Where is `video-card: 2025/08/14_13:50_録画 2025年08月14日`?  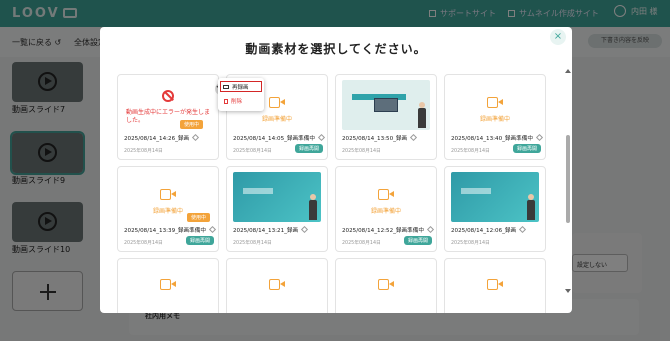 video-card: 2025/08/14_13:50_録画 2025年08月14日 is located at coordinates (386, 117).